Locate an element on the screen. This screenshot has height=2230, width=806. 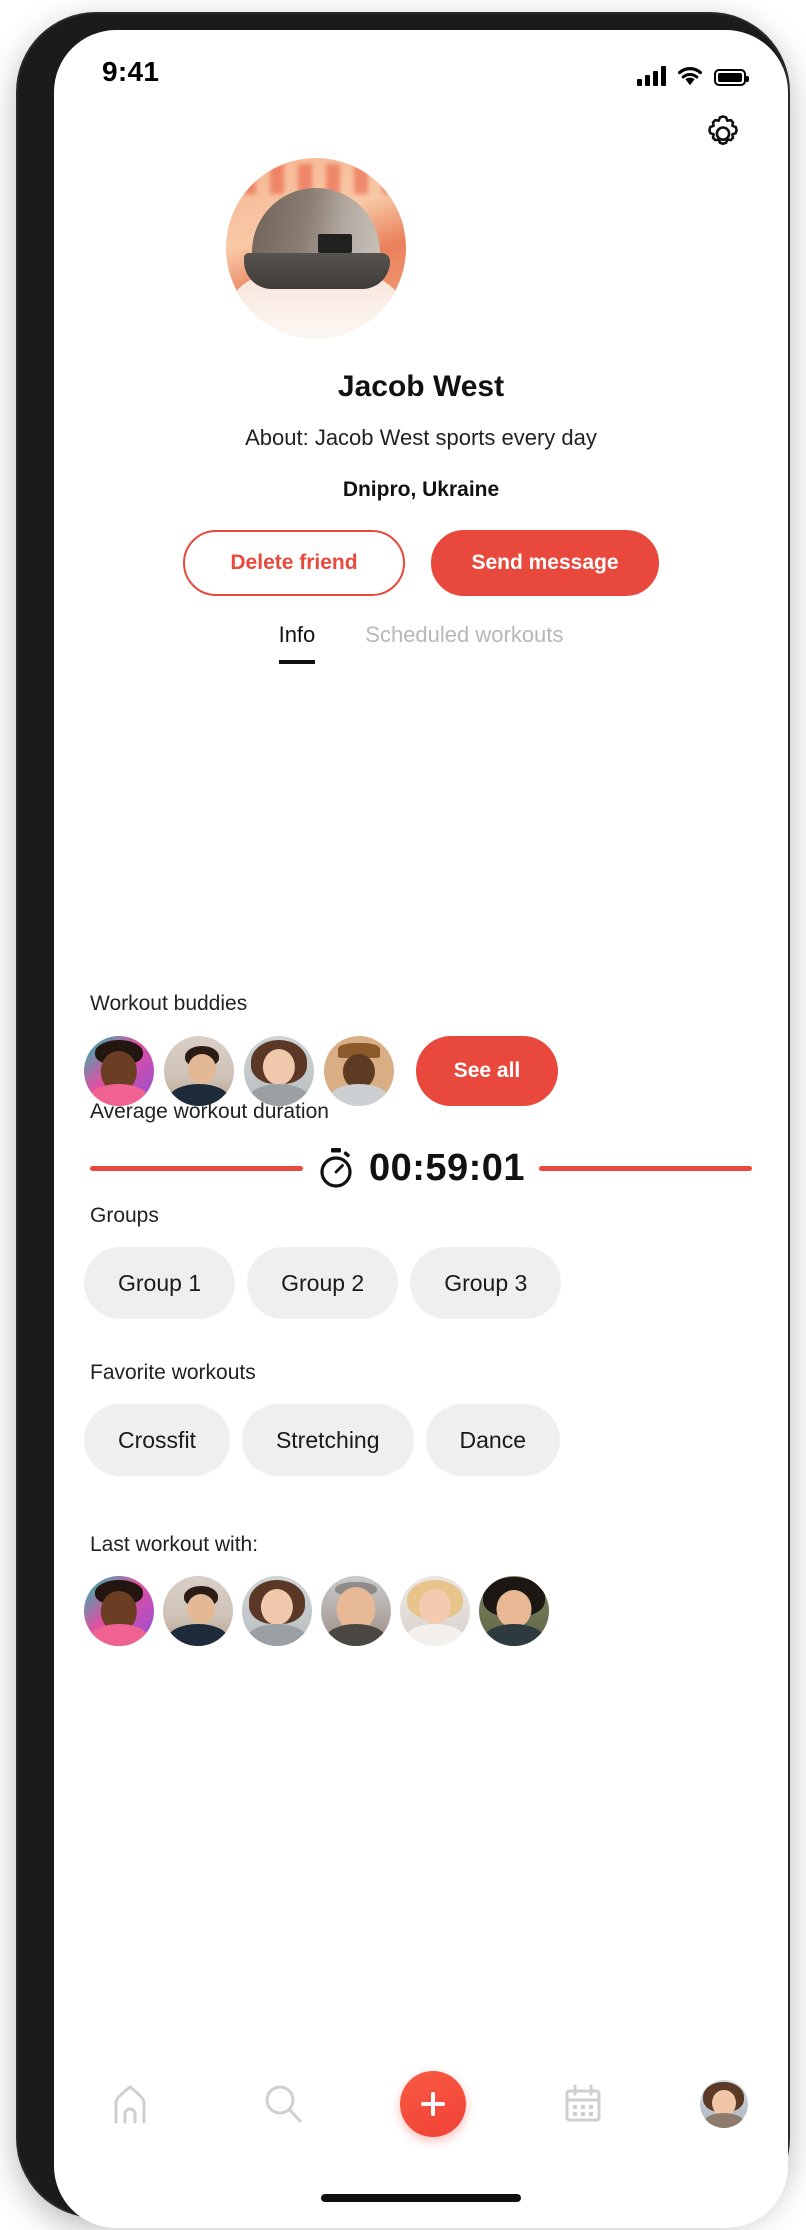
groups-list: Group 1 Group 2 Group 3 is located at coordinates (323, 1283).